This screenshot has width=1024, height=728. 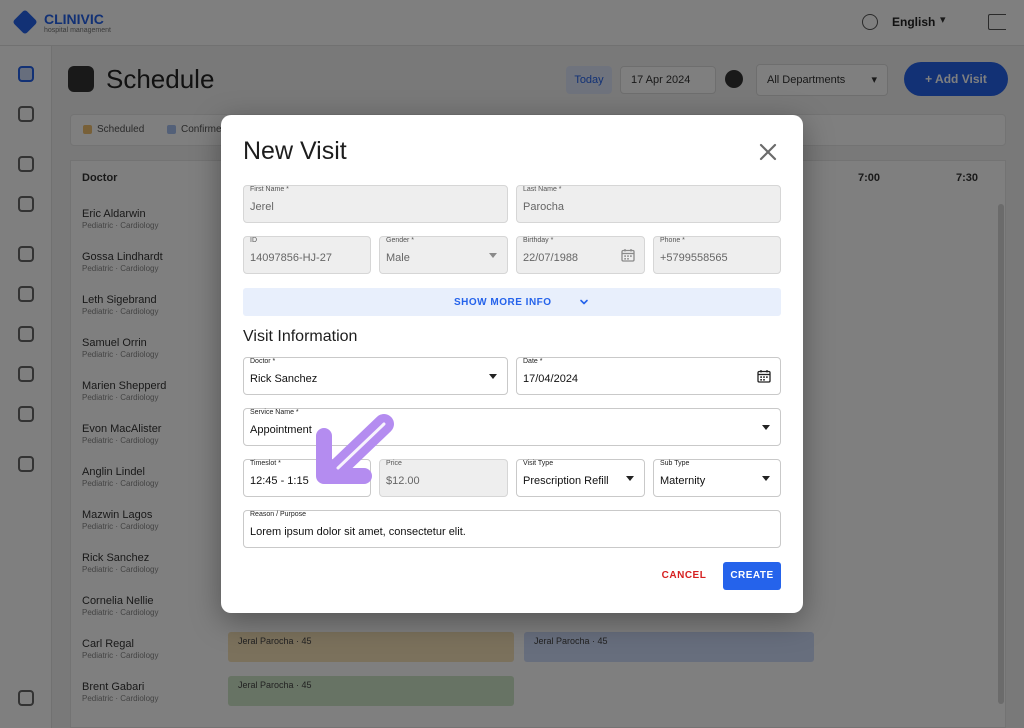 What do you see at coordinates (551, 379) in the screenshot?
I see `field-value: 17/04/2024` at bounding box center [551, 379].